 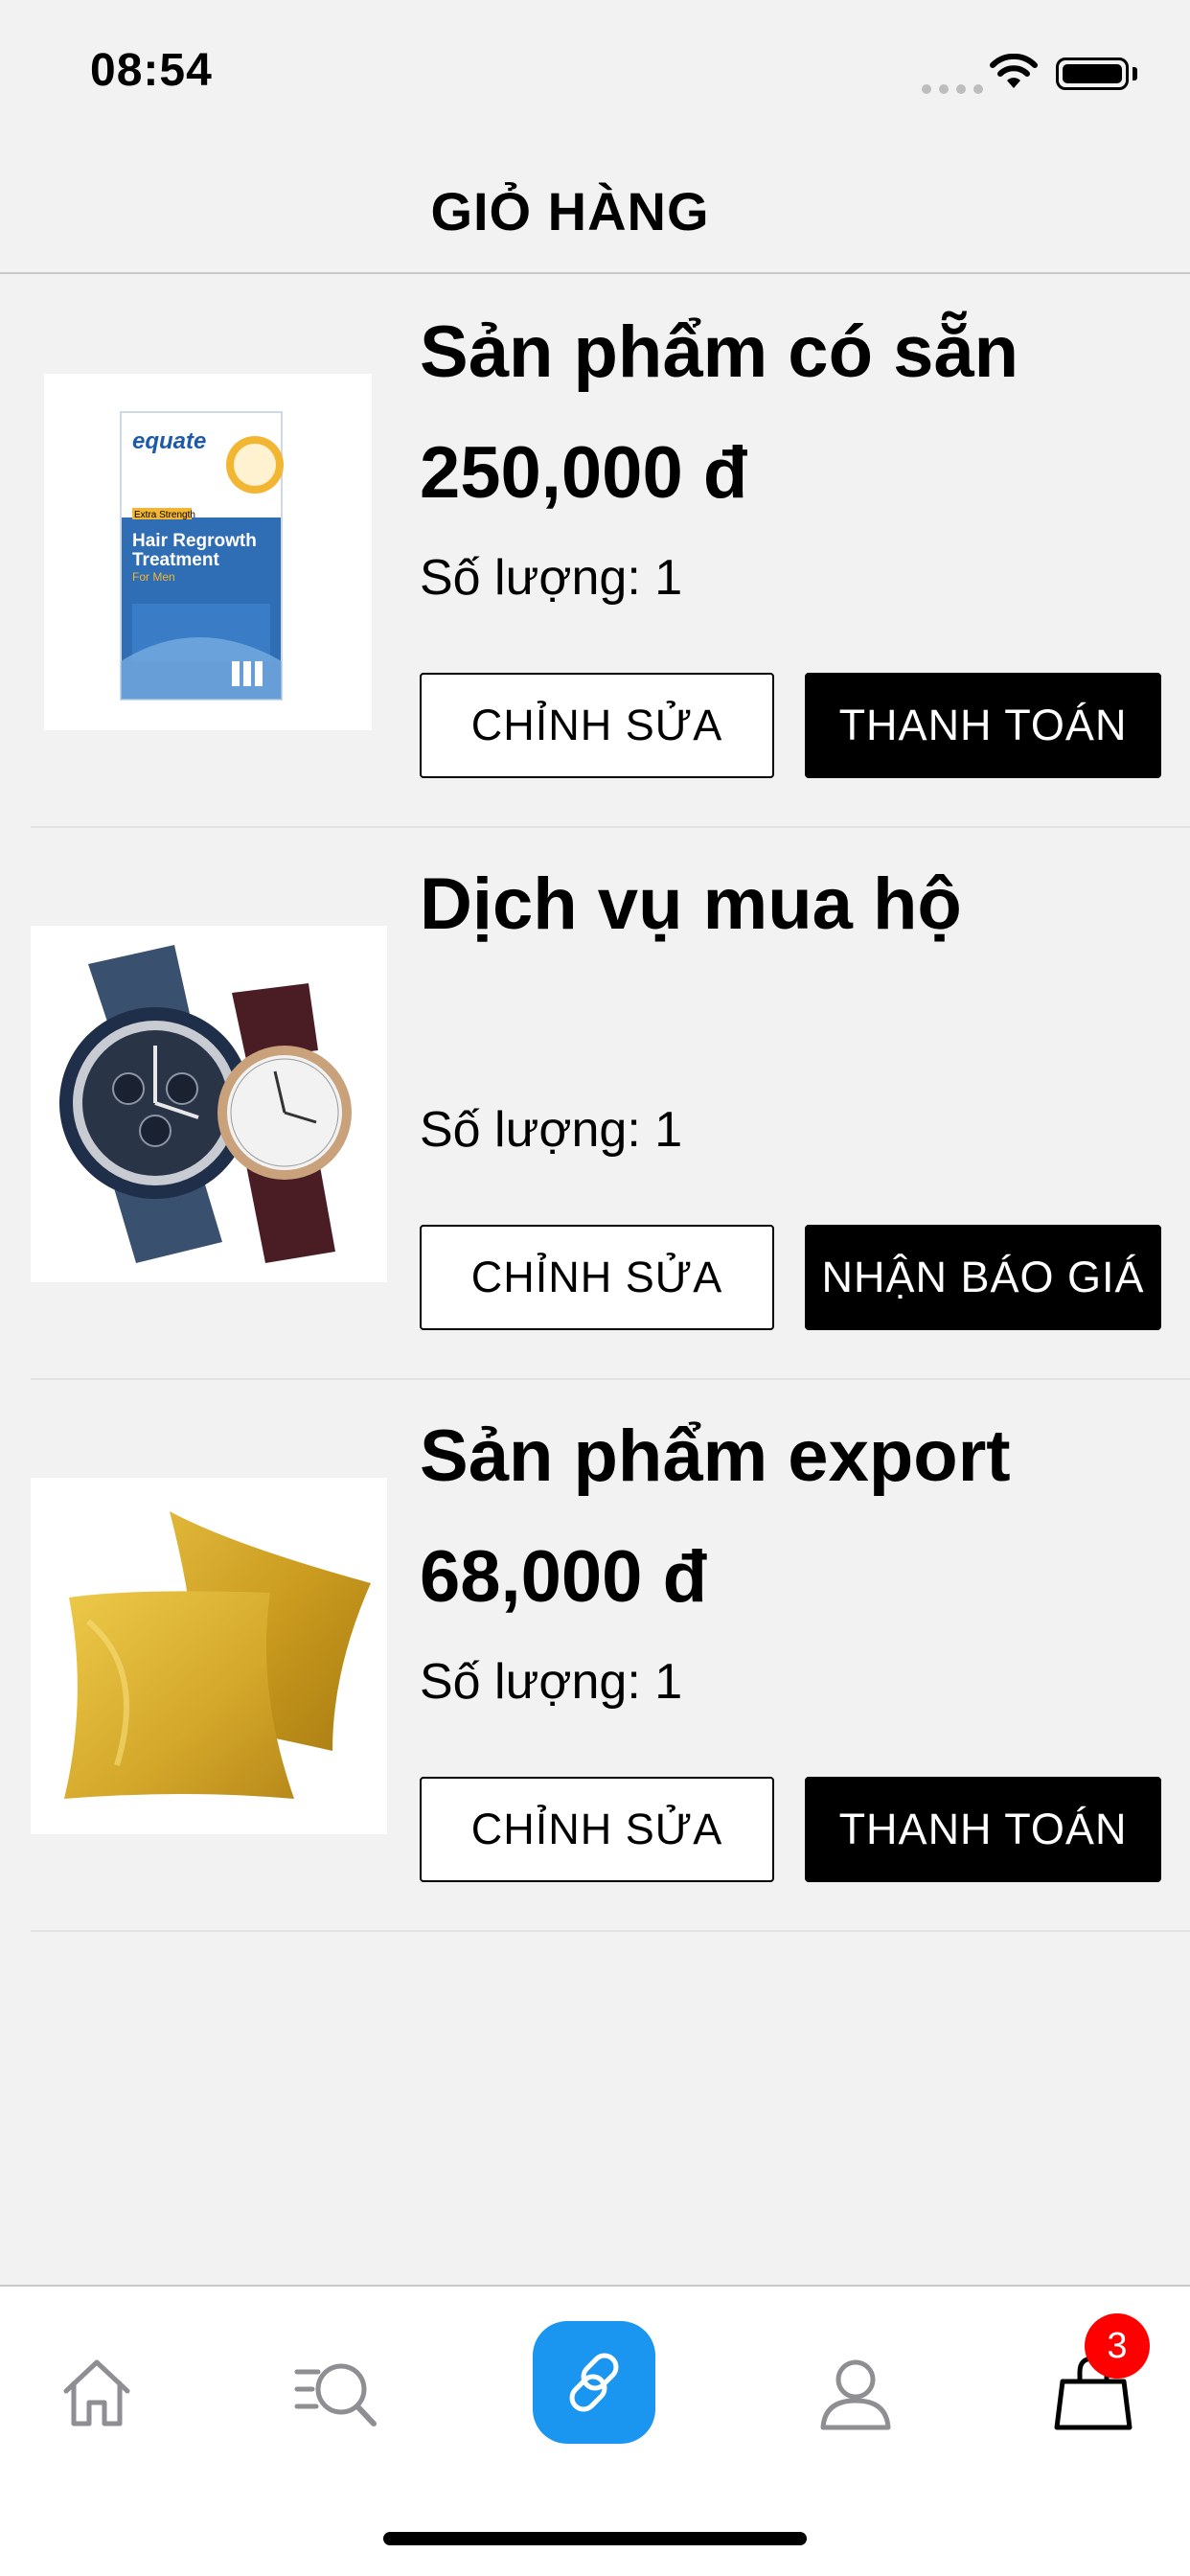 What do you see at coordinates (595, 2538) in the screenshot?
I see `home-indicator` at bounding box center [595, 2538].